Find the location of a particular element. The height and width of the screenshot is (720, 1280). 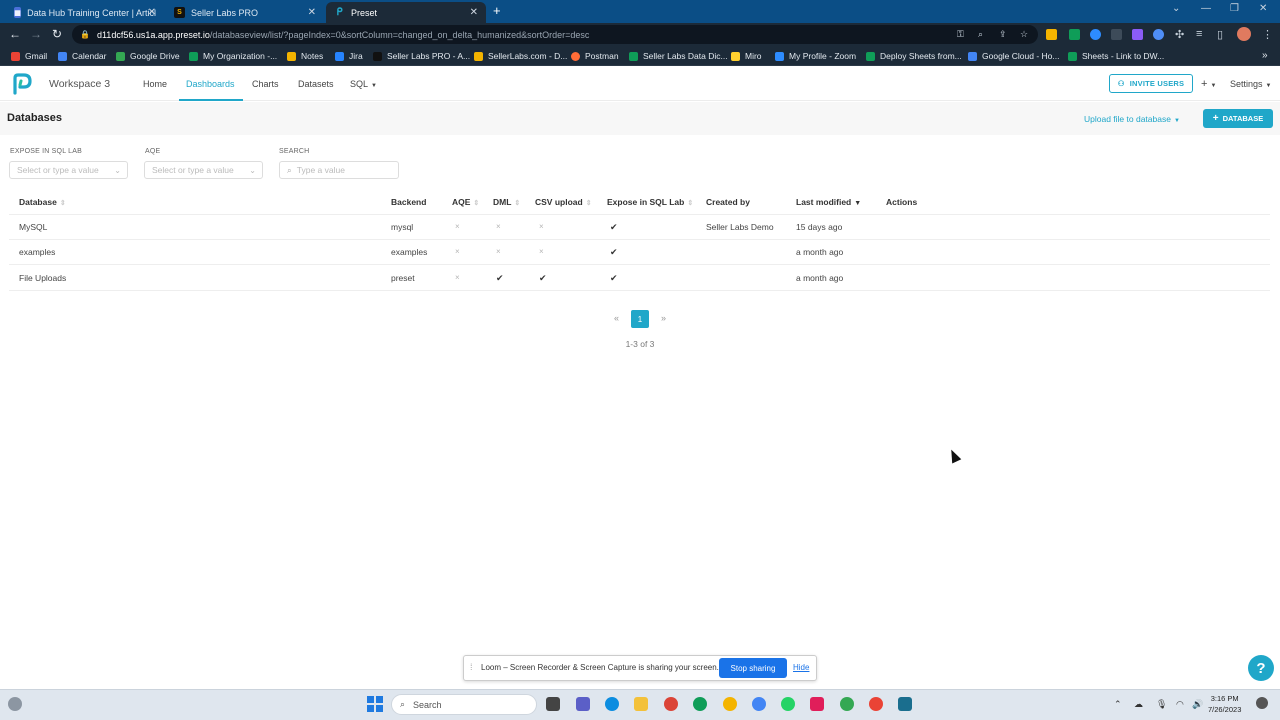

column-header-dml: DML ⇕ is located at coordinates (506, 202).